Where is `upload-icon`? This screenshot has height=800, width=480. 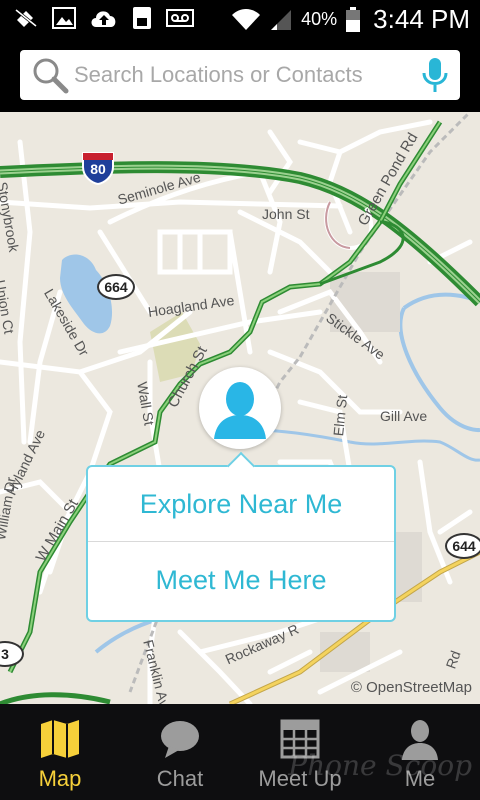
upload-icon is located at coordinates (103, 19).